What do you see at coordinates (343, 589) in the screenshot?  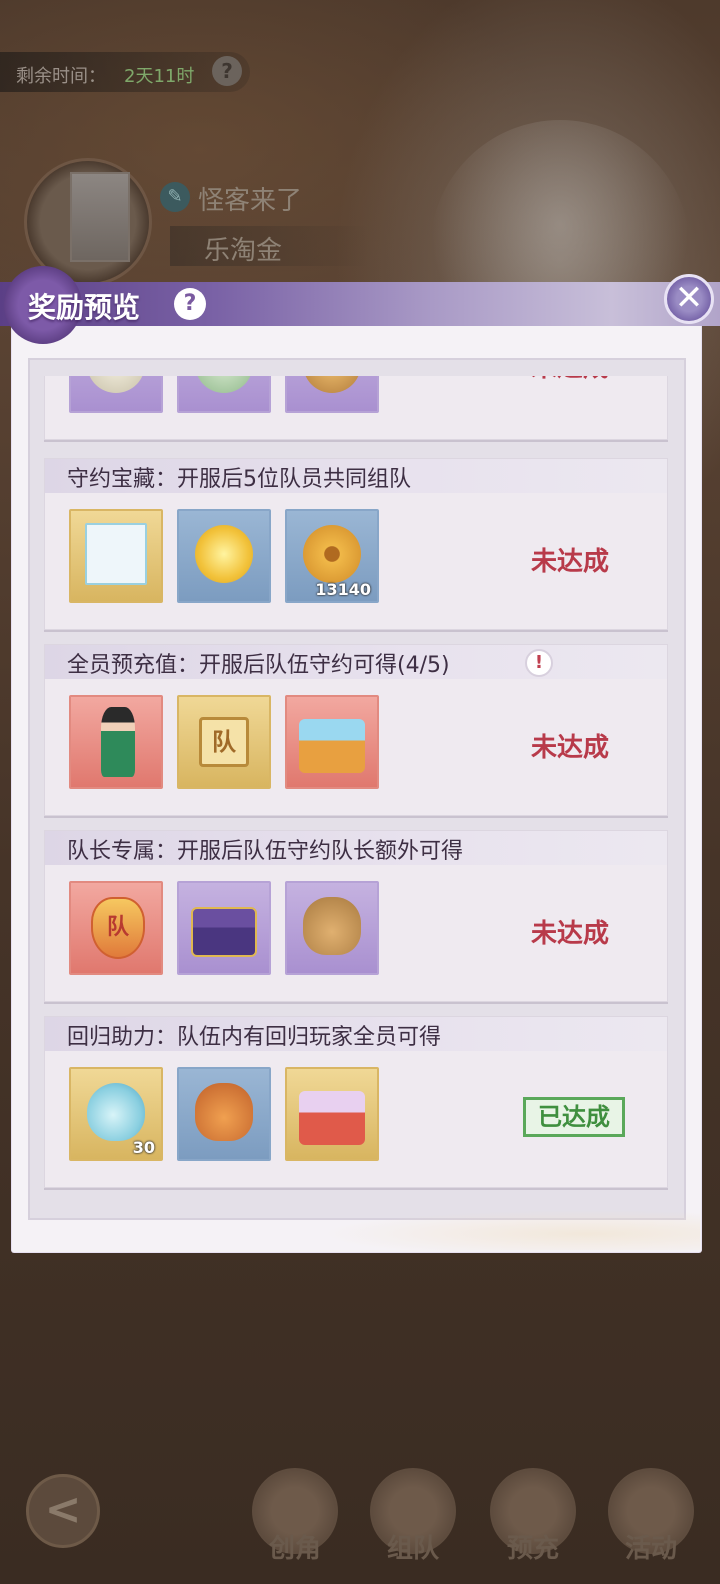 I see `item-quantity: 13140` at bounding box center [343, 589].